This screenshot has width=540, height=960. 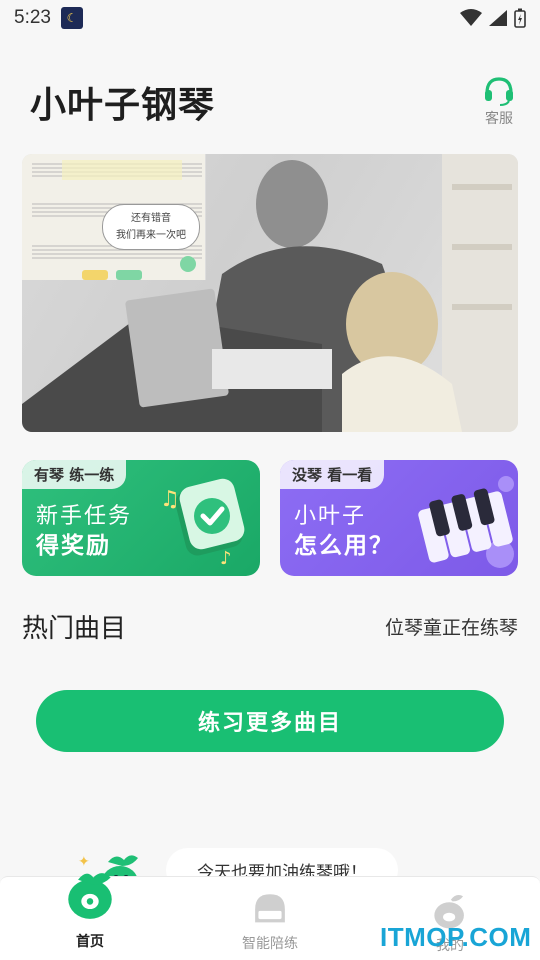 What do you see at coordinates (499, 119) in the screenshot?
I see `customer-service-label: 客服` at bounding box center [499, 119].